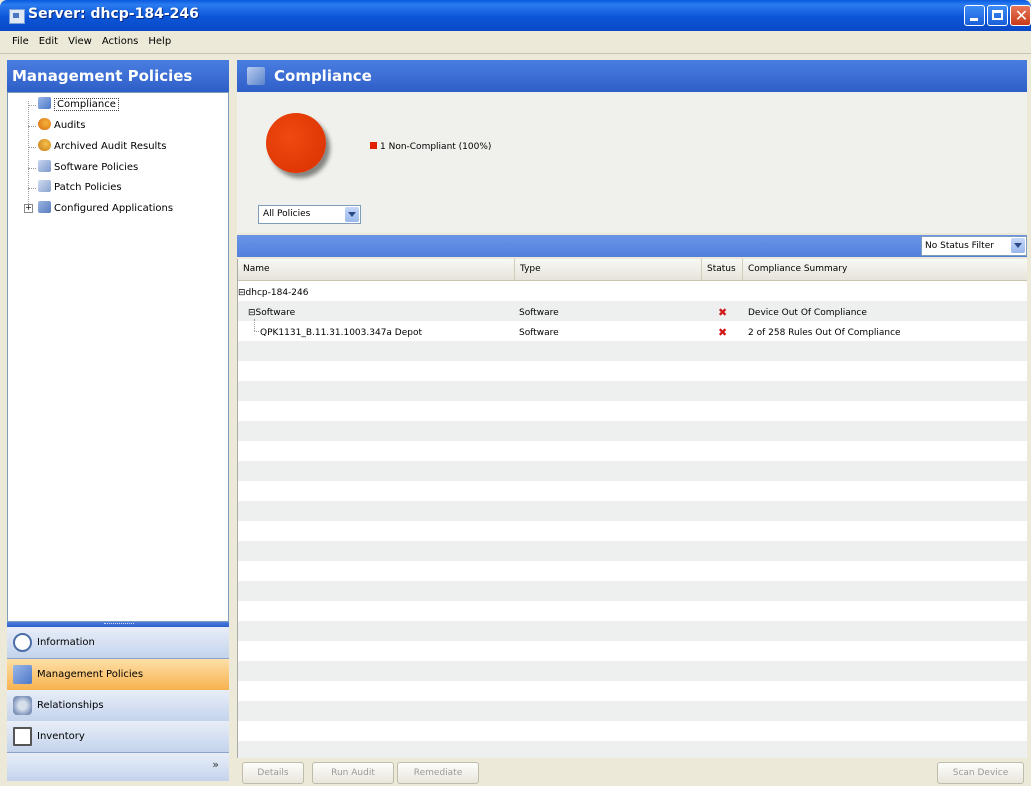  What do you see at coordinates (430, 147) in the screenshot?
I see `chart-legend: 1 Non-Compliant (100%)` at bounding box center [430, 147].